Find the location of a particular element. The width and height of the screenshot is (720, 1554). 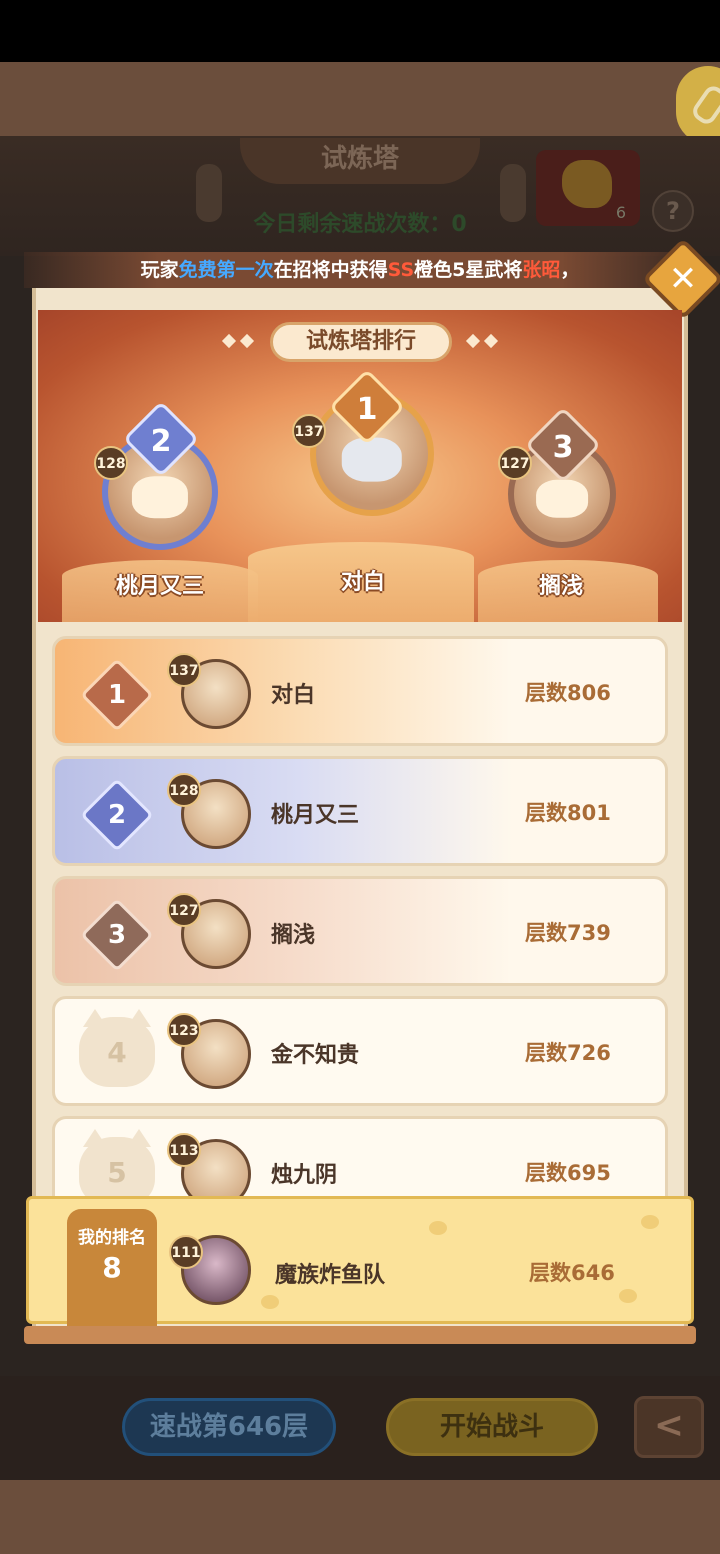

panel-bottom-edge is located at coordinates (360, 1335).